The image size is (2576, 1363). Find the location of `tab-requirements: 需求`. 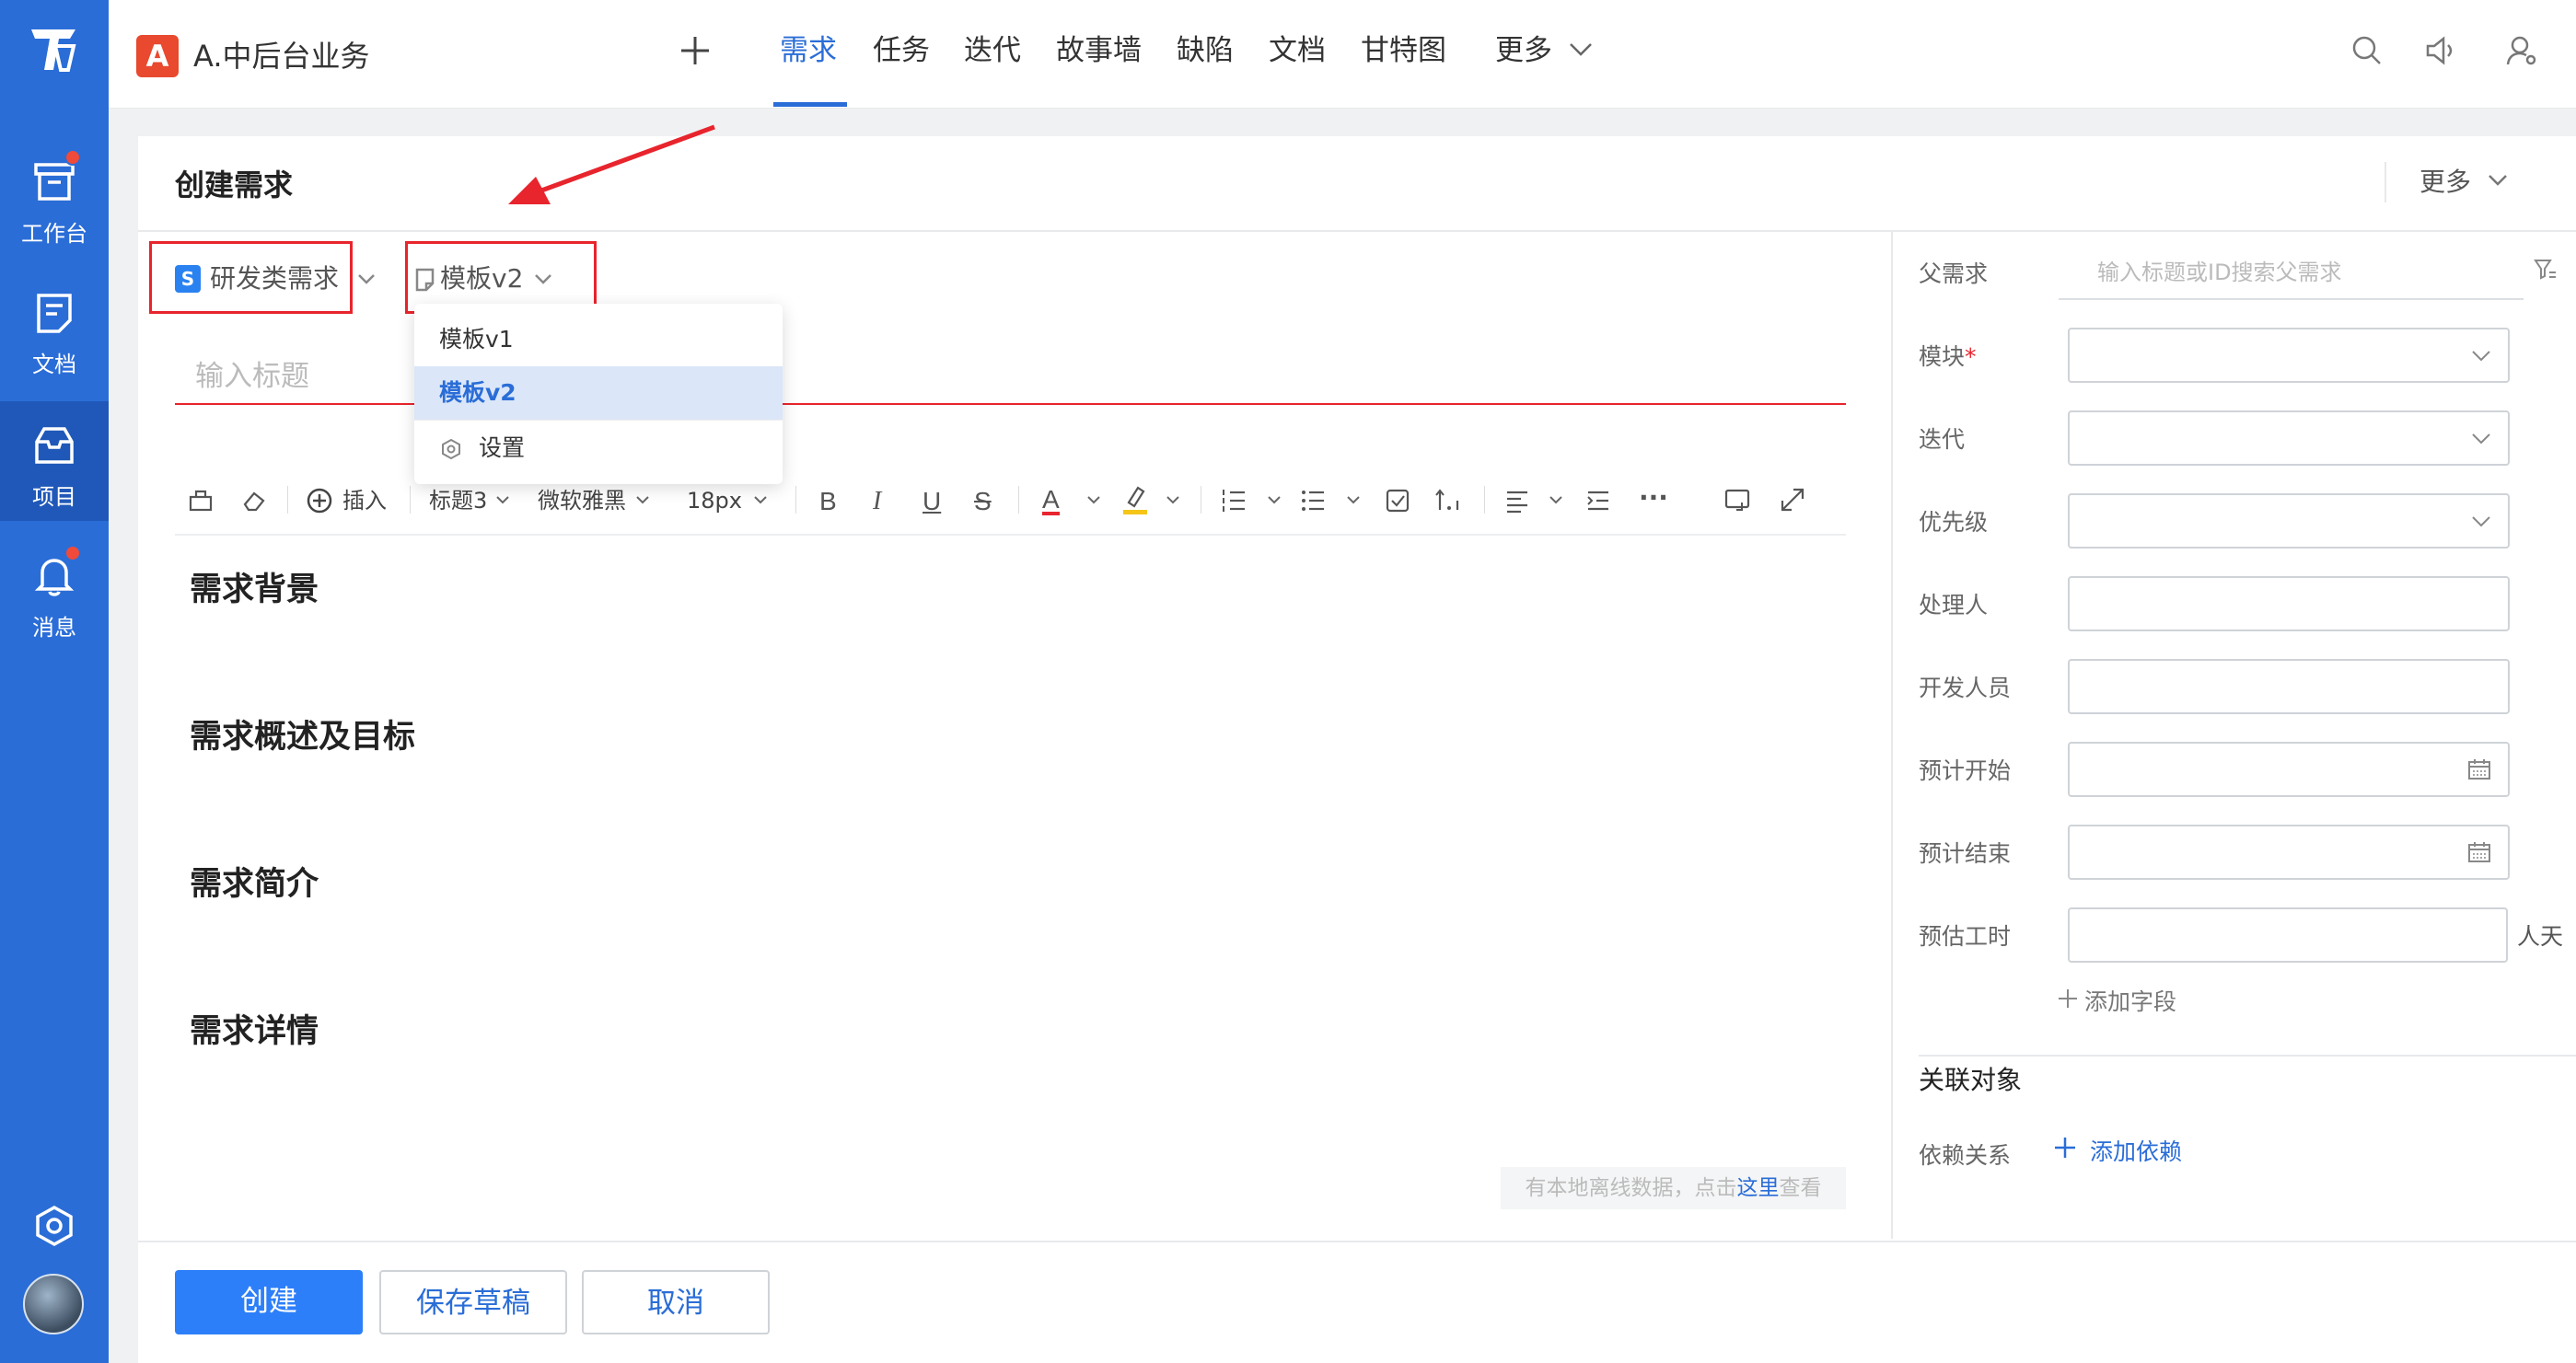

tab-requirements: 需求 is located at coordinates (808, 51).